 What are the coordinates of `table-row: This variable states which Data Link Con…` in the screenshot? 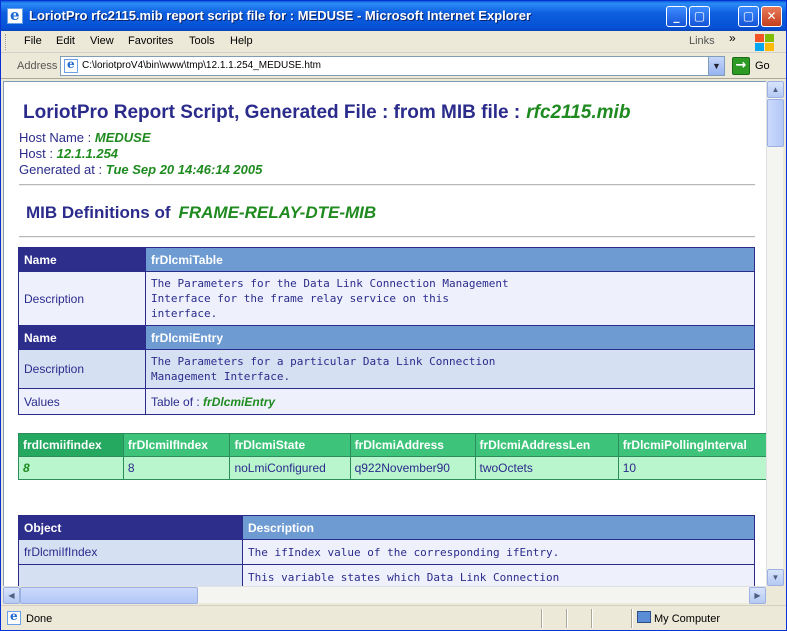 It's located at (386, 575).